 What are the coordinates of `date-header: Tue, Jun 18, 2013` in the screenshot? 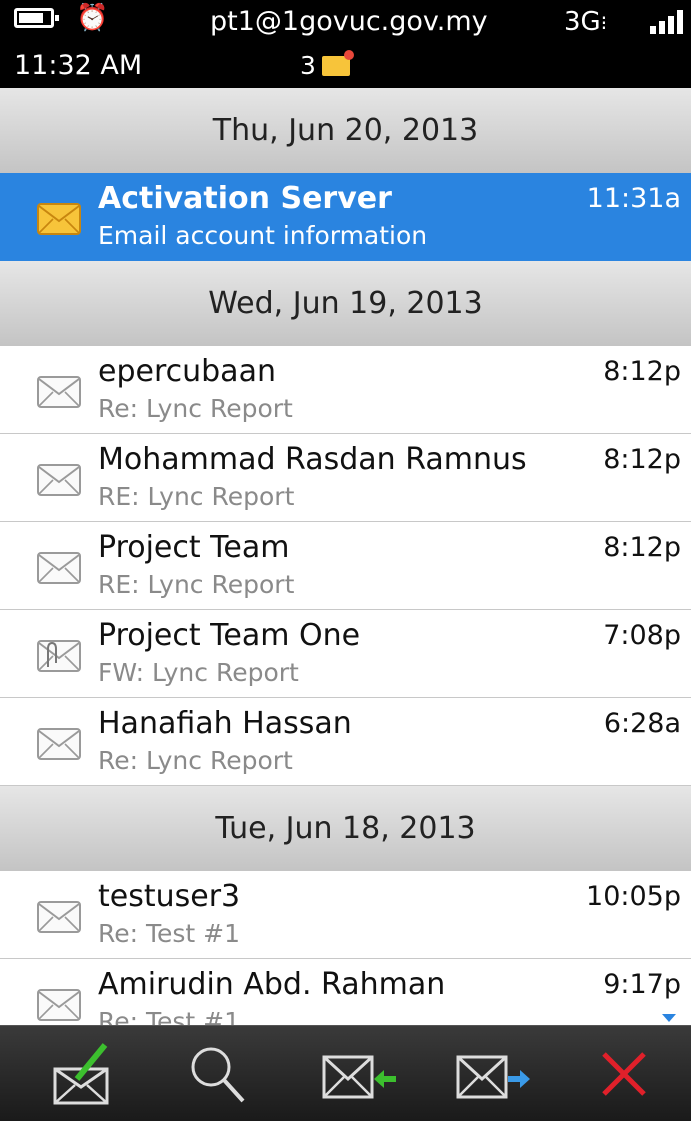 It's located at (345, 829).